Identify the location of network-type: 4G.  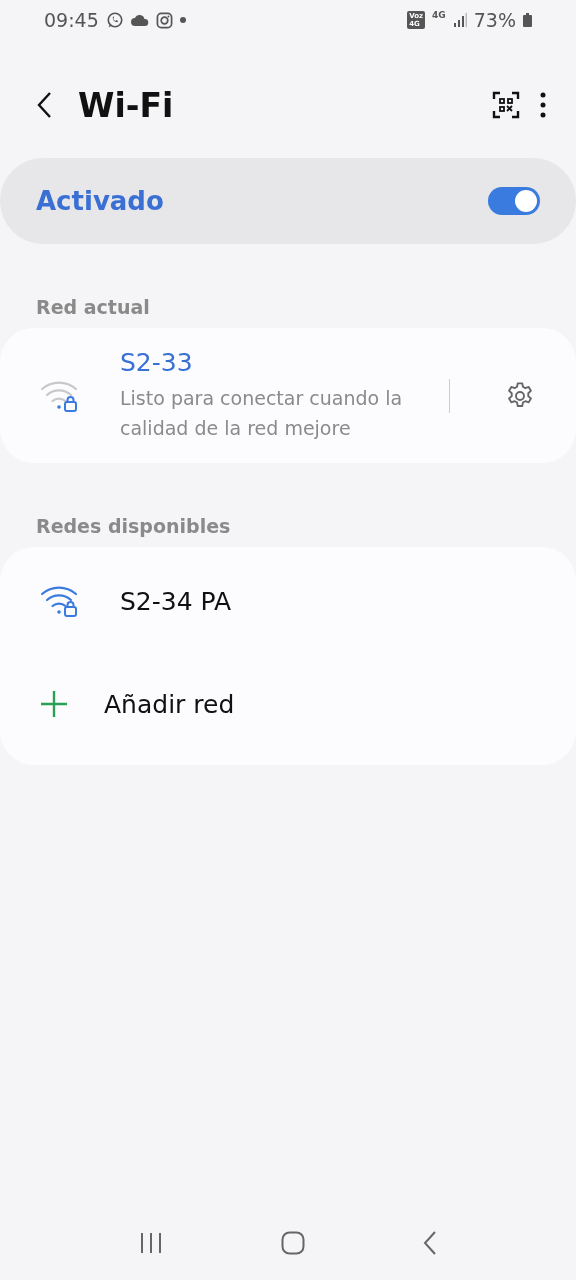
(439, 15).